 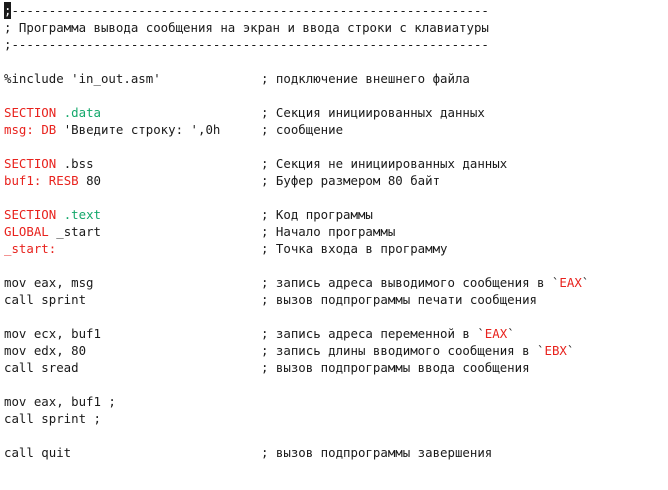 What do you see at coordinates (49, 129) in the screenshot?
I see `db-directive: DB` at bounding box center [49, 129].